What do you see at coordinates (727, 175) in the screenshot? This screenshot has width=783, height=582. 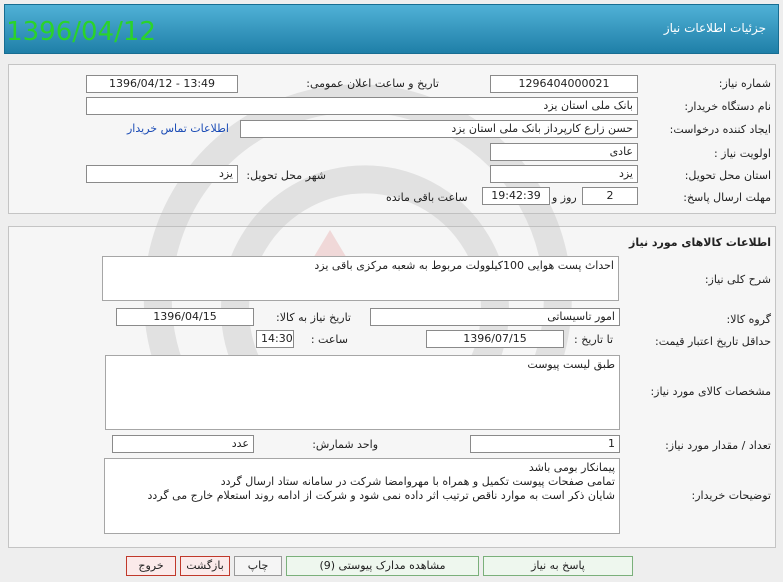 I see `province-label: استان محل تحویل:` at bounding box center [727, 175].